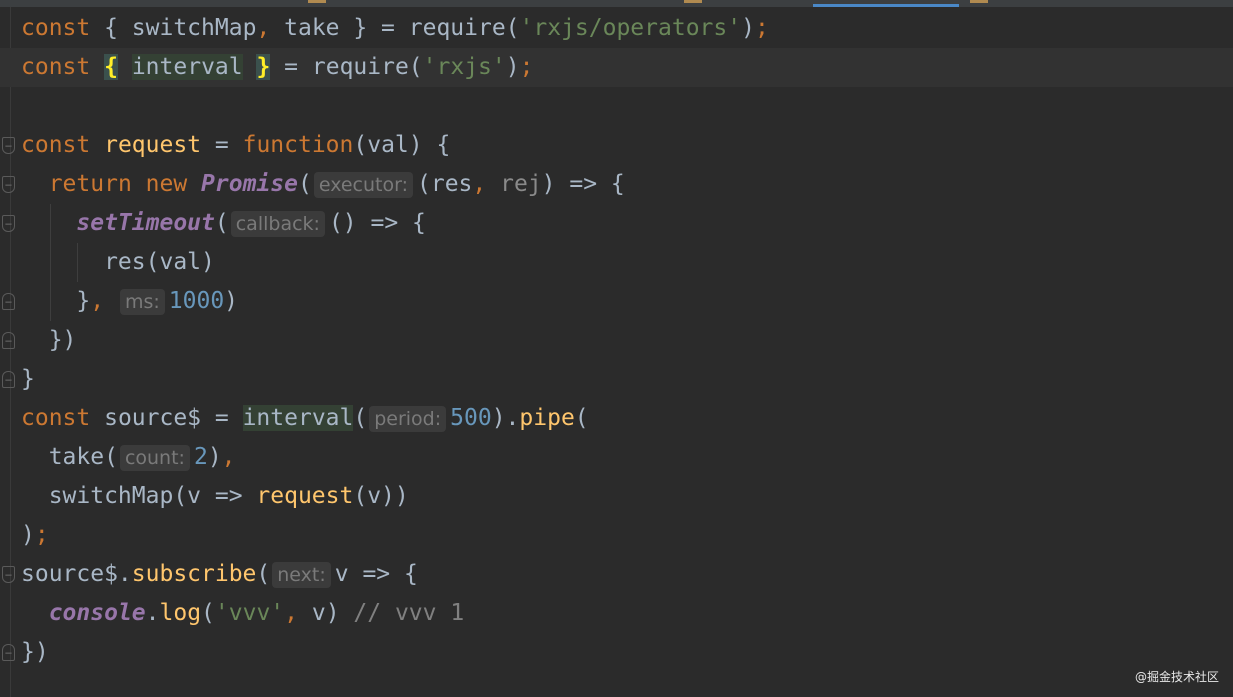 The image size is (1233, 697). I want to click on code-token: switchMap(v =>, so click(139, 496).